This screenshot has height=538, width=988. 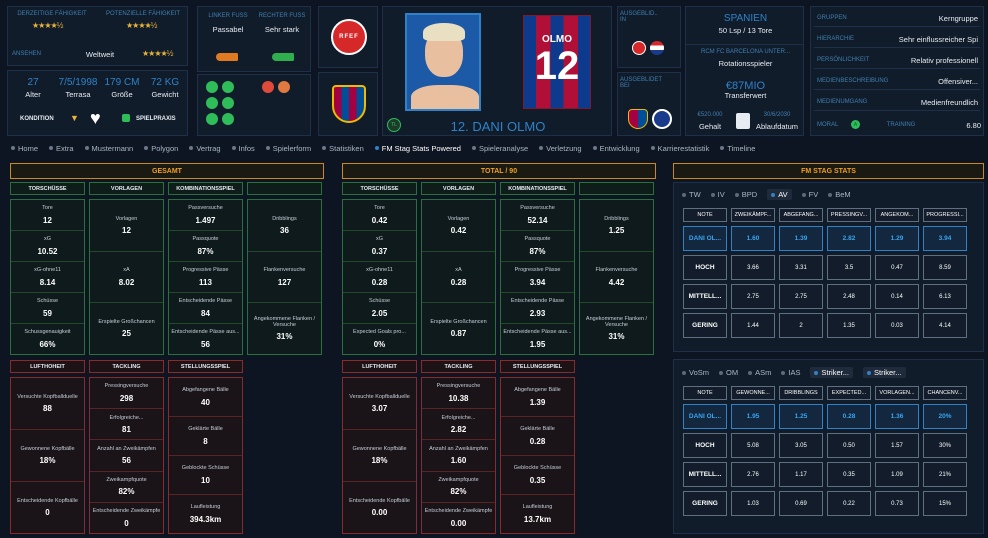 What do you see at coordinates (537, 208) in the screenshot?
I see `stat-label: Passversuche` at bounding box center [537, 208].